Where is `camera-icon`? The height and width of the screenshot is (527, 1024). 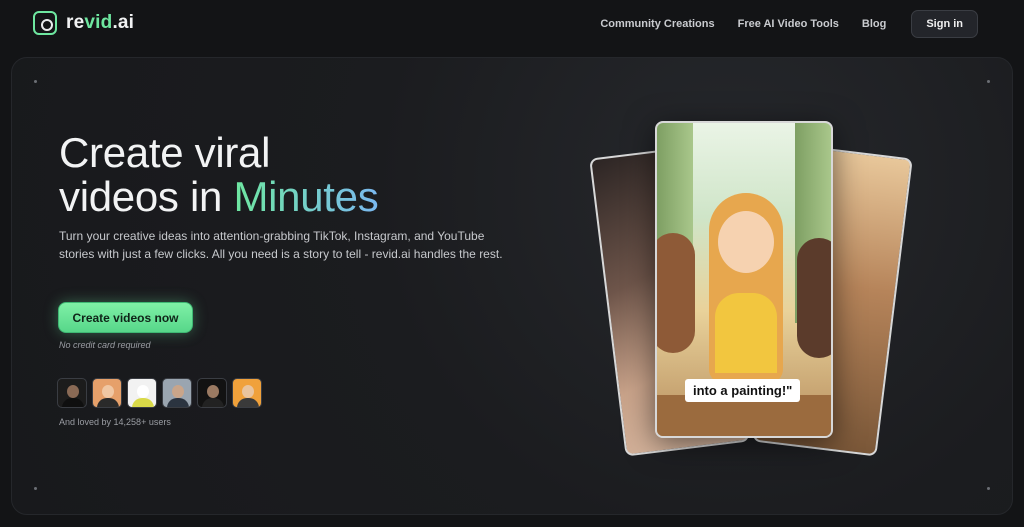
camera-icon is located at coordinates (45, 23).